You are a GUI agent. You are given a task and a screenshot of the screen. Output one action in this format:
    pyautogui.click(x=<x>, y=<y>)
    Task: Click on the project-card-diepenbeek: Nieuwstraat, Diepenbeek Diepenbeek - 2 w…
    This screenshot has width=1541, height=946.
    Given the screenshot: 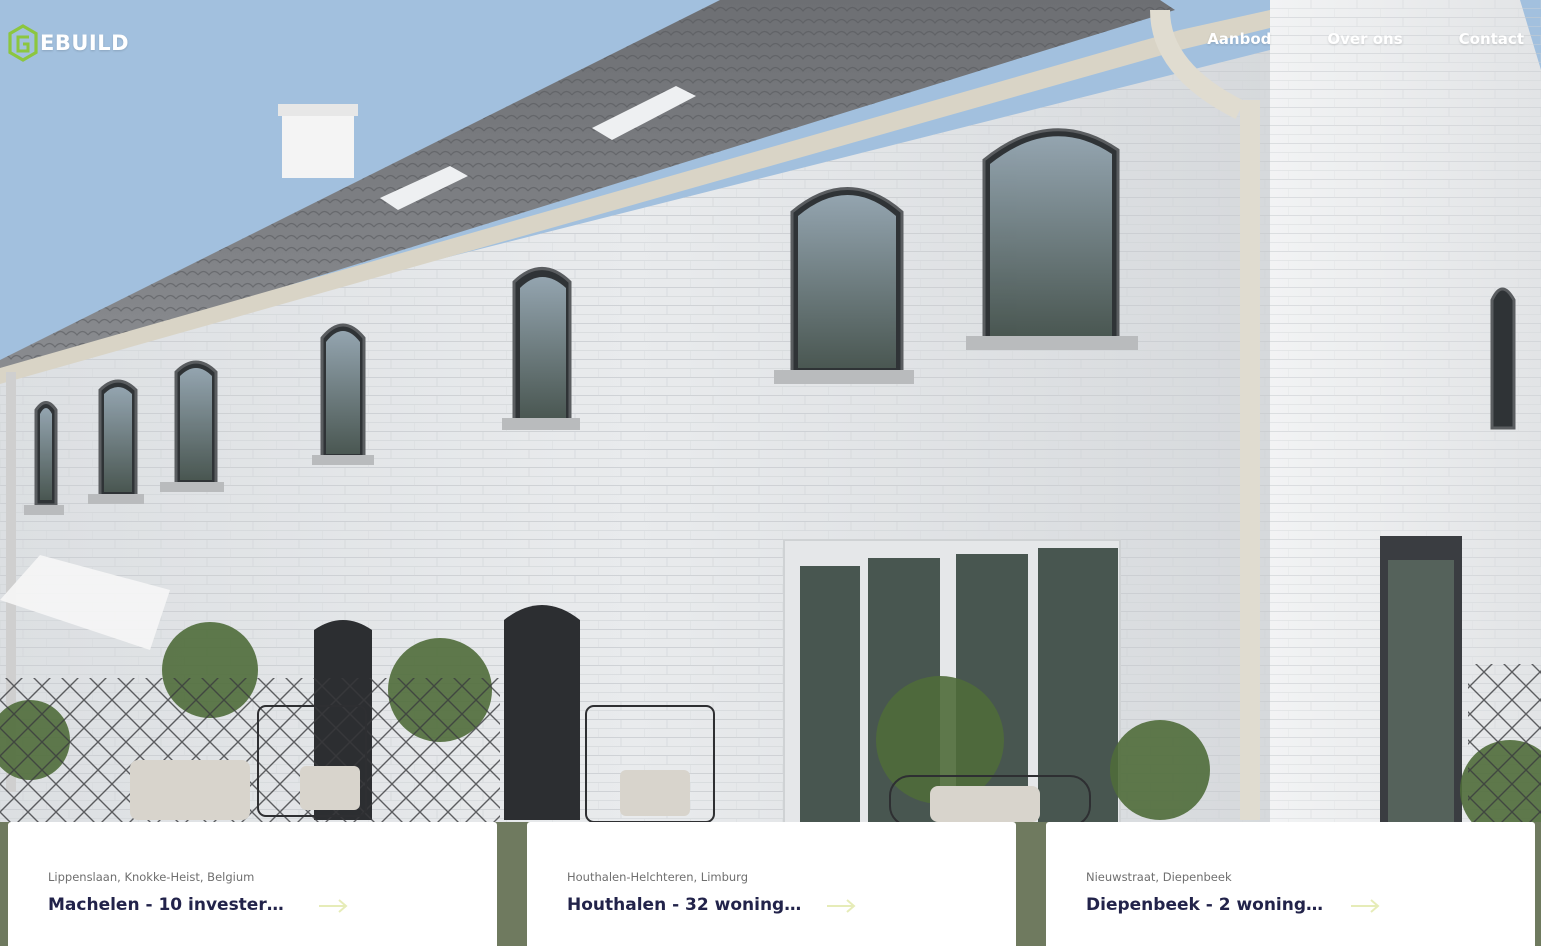 What is the action you would take?
    pyautogui.click(x=1290, y=884)
    